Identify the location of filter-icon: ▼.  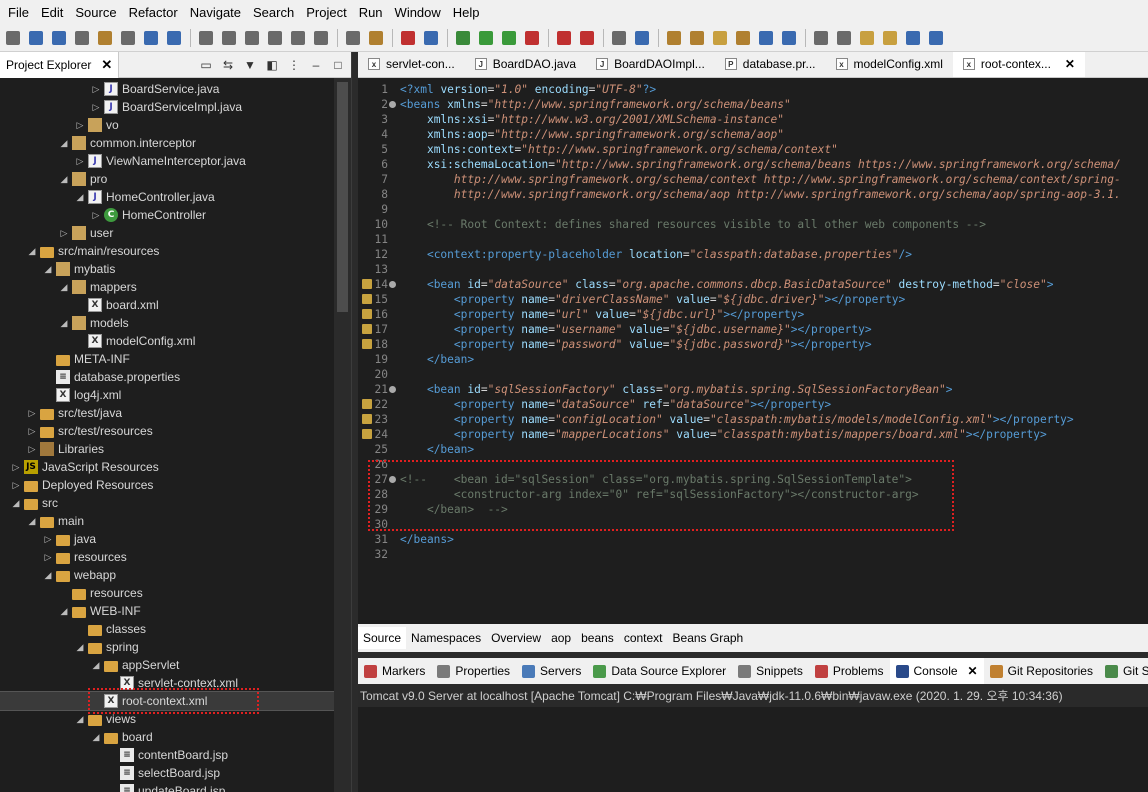
(250, 65).